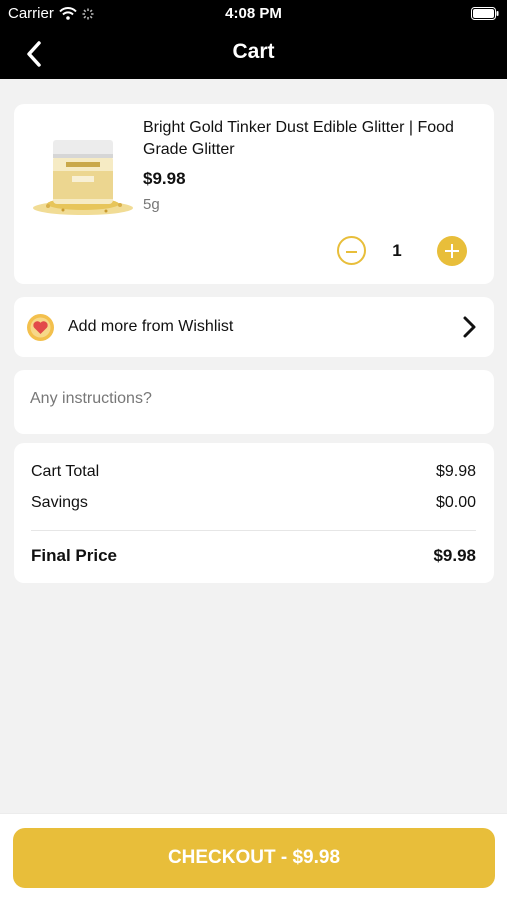 This screenshot has width=507, height=900. What do you see at coordinates (454, 555) in the screenshot?
I see `final-price-value: $9.98` at bounding box center [454, 555].